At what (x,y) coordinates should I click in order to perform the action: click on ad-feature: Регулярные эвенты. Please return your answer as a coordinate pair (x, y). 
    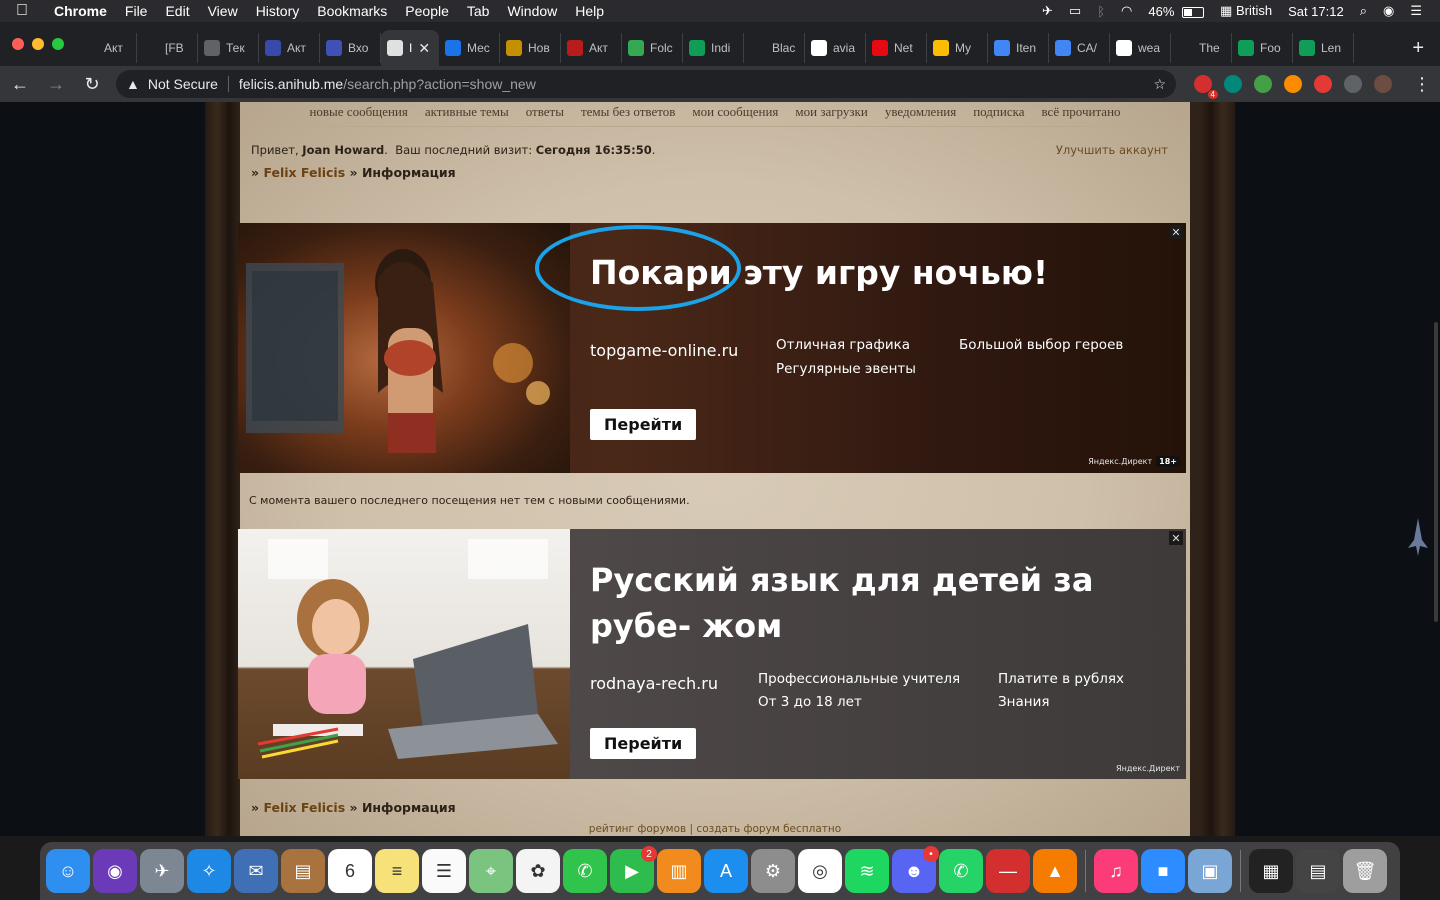
    Looking at the image, I should click on (846, 369).